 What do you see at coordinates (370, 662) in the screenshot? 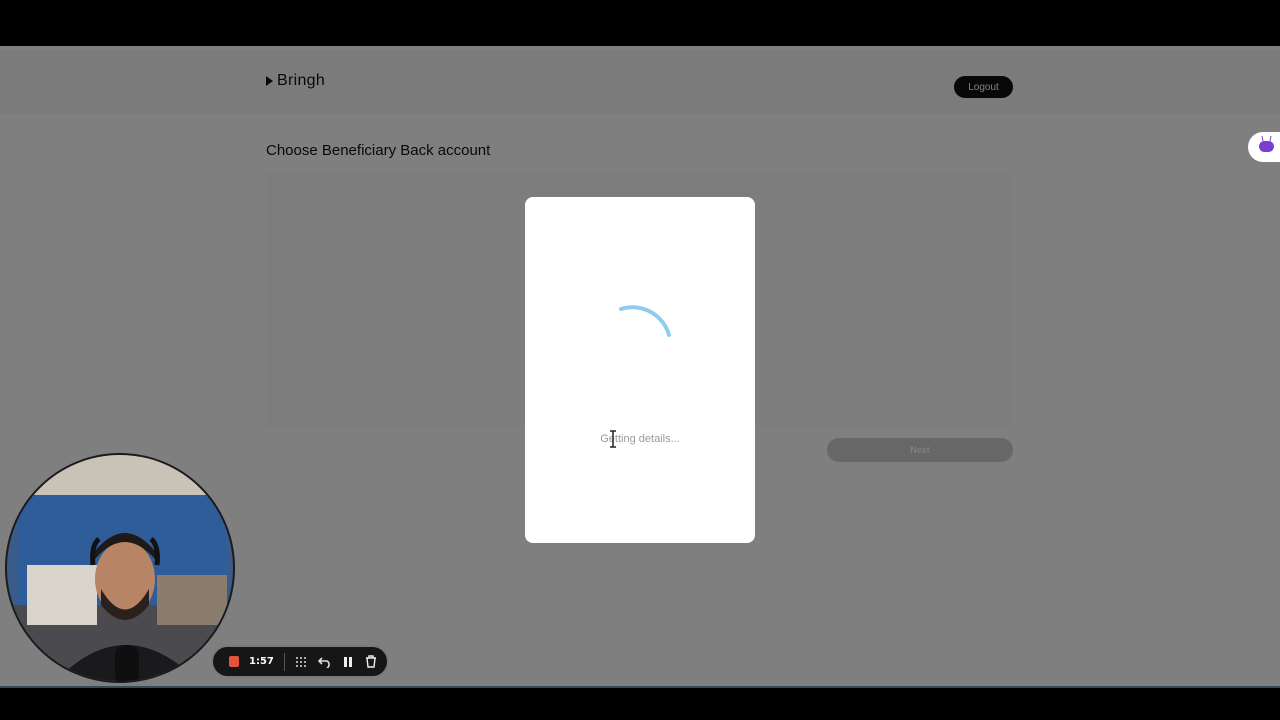
I see `trash-icon` at bounding box center [370, 662].